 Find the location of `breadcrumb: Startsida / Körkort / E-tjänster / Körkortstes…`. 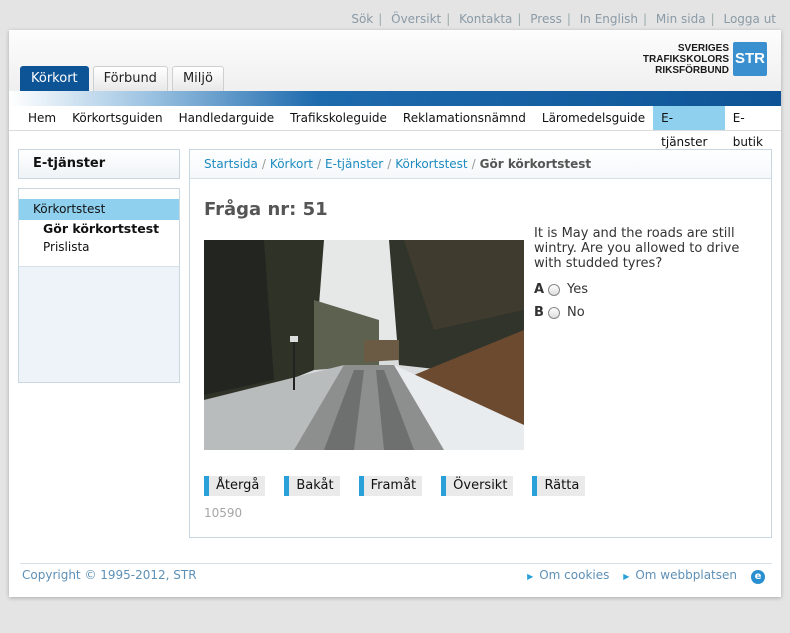

breadcrumb: Startsida / Körkort / E-tjänster / Körkortstes… is located at coordinates (480, 164).